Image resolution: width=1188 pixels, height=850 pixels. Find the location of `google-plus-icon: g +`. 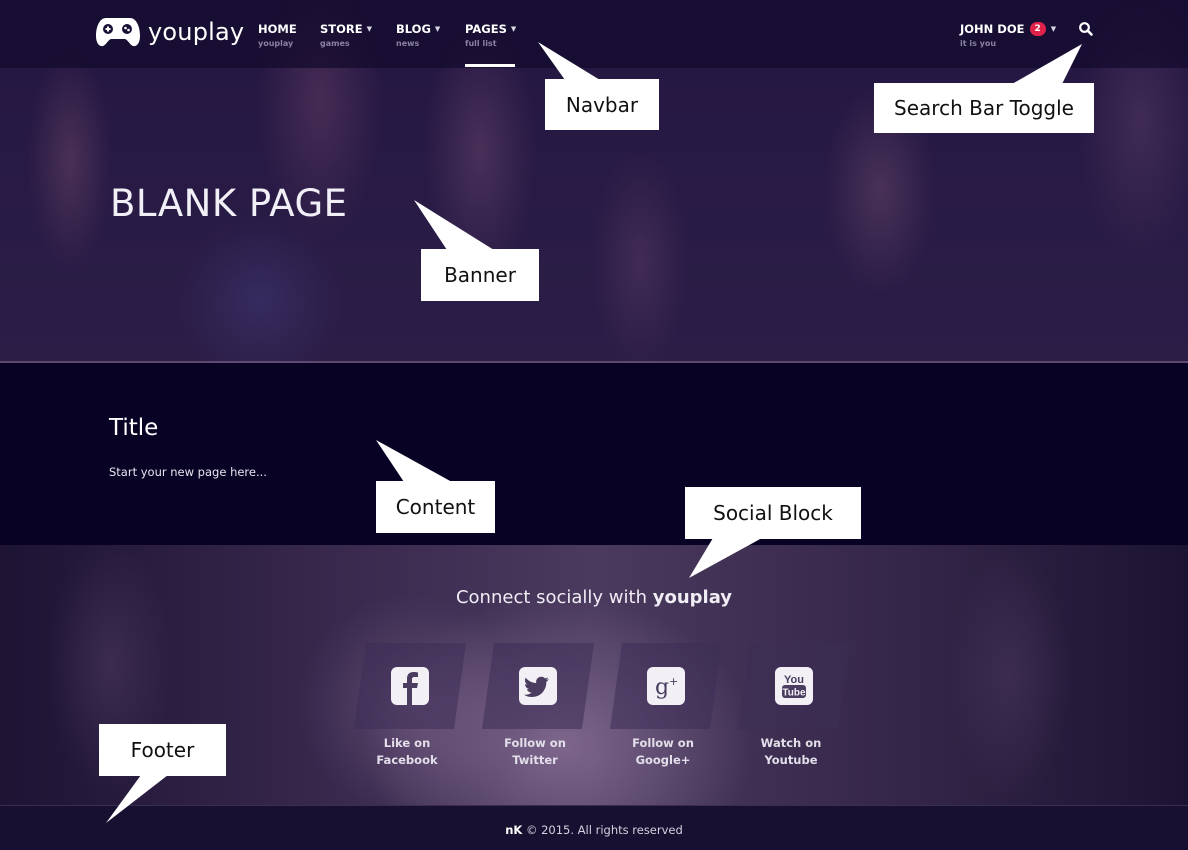

google-plus-icon: g + is located at coordinates (666, 686).